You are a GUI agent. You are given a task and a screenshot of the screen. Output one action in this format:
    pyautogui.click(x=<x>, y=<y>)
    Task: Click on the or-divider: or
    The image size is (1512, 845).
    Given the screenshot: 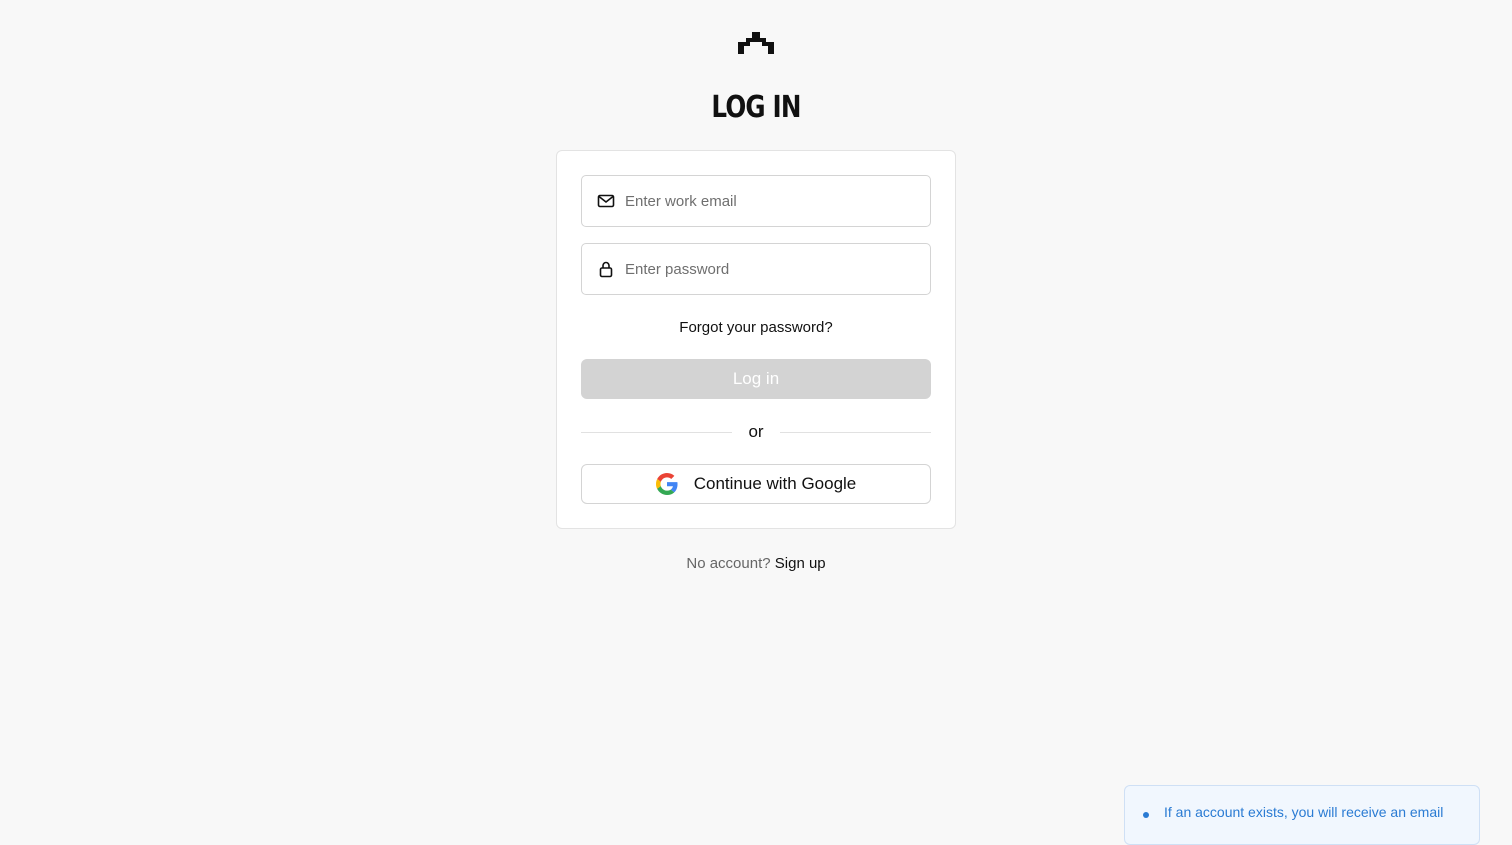 What is the action you would take?
    pyautogui.click(x=756, y=432)
    